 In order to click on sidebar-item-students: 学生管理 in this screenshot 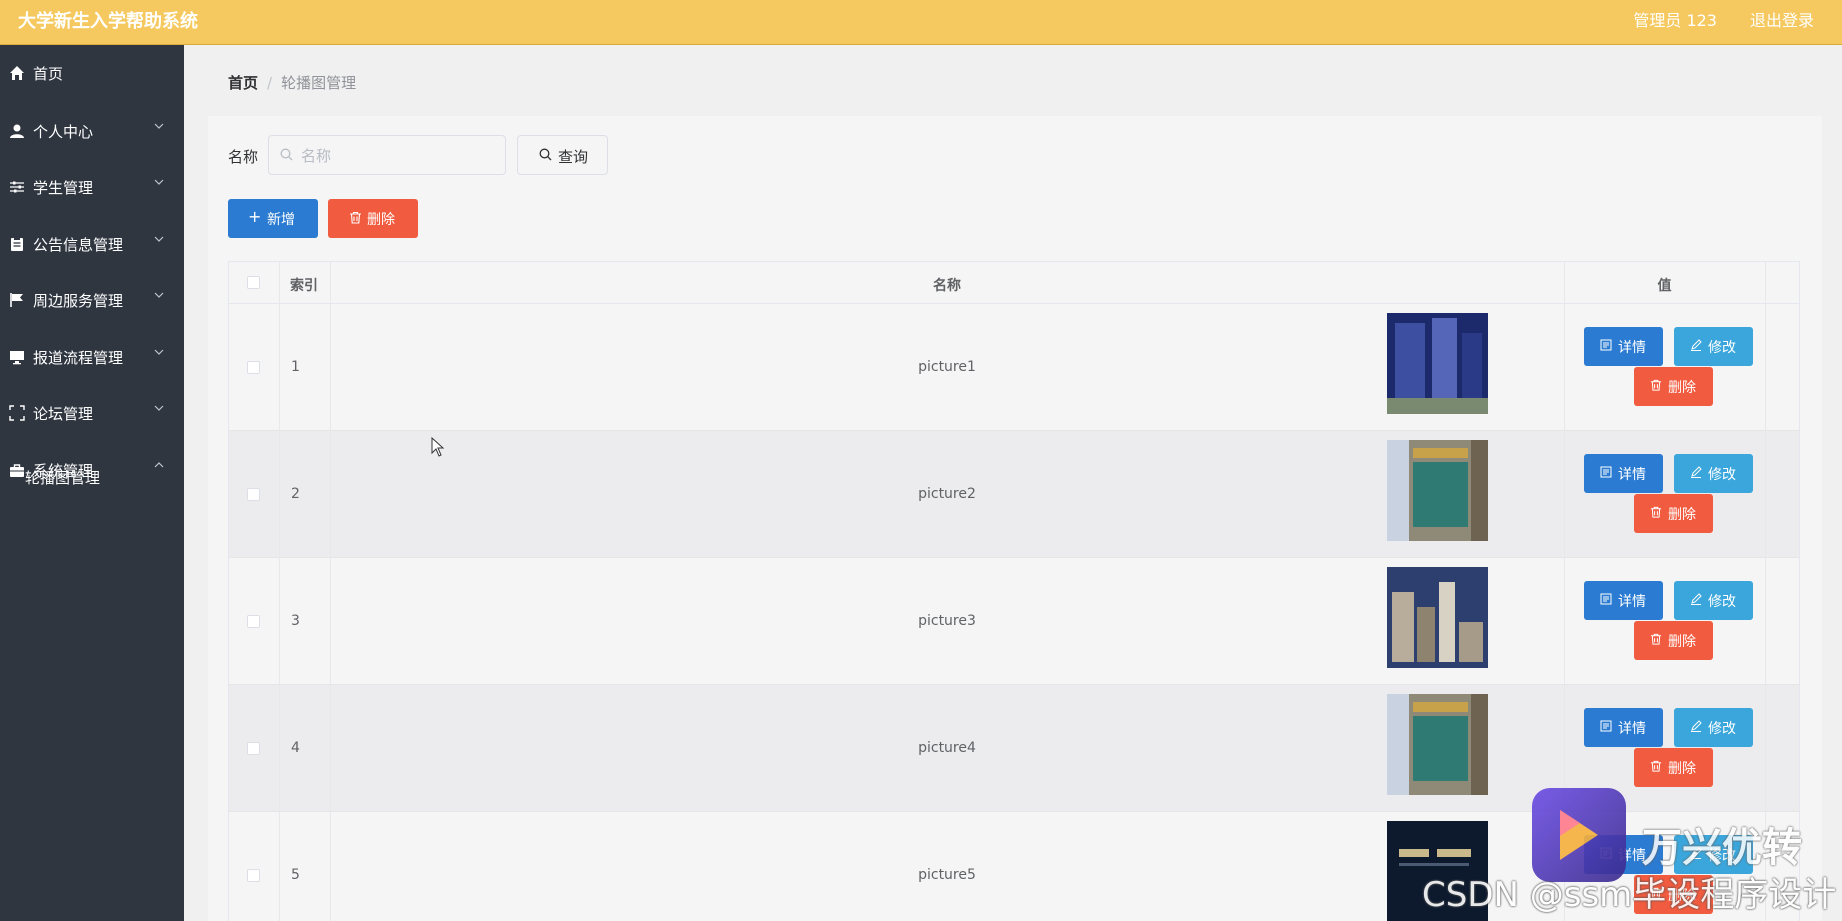, I will do `click(92, 187)`.